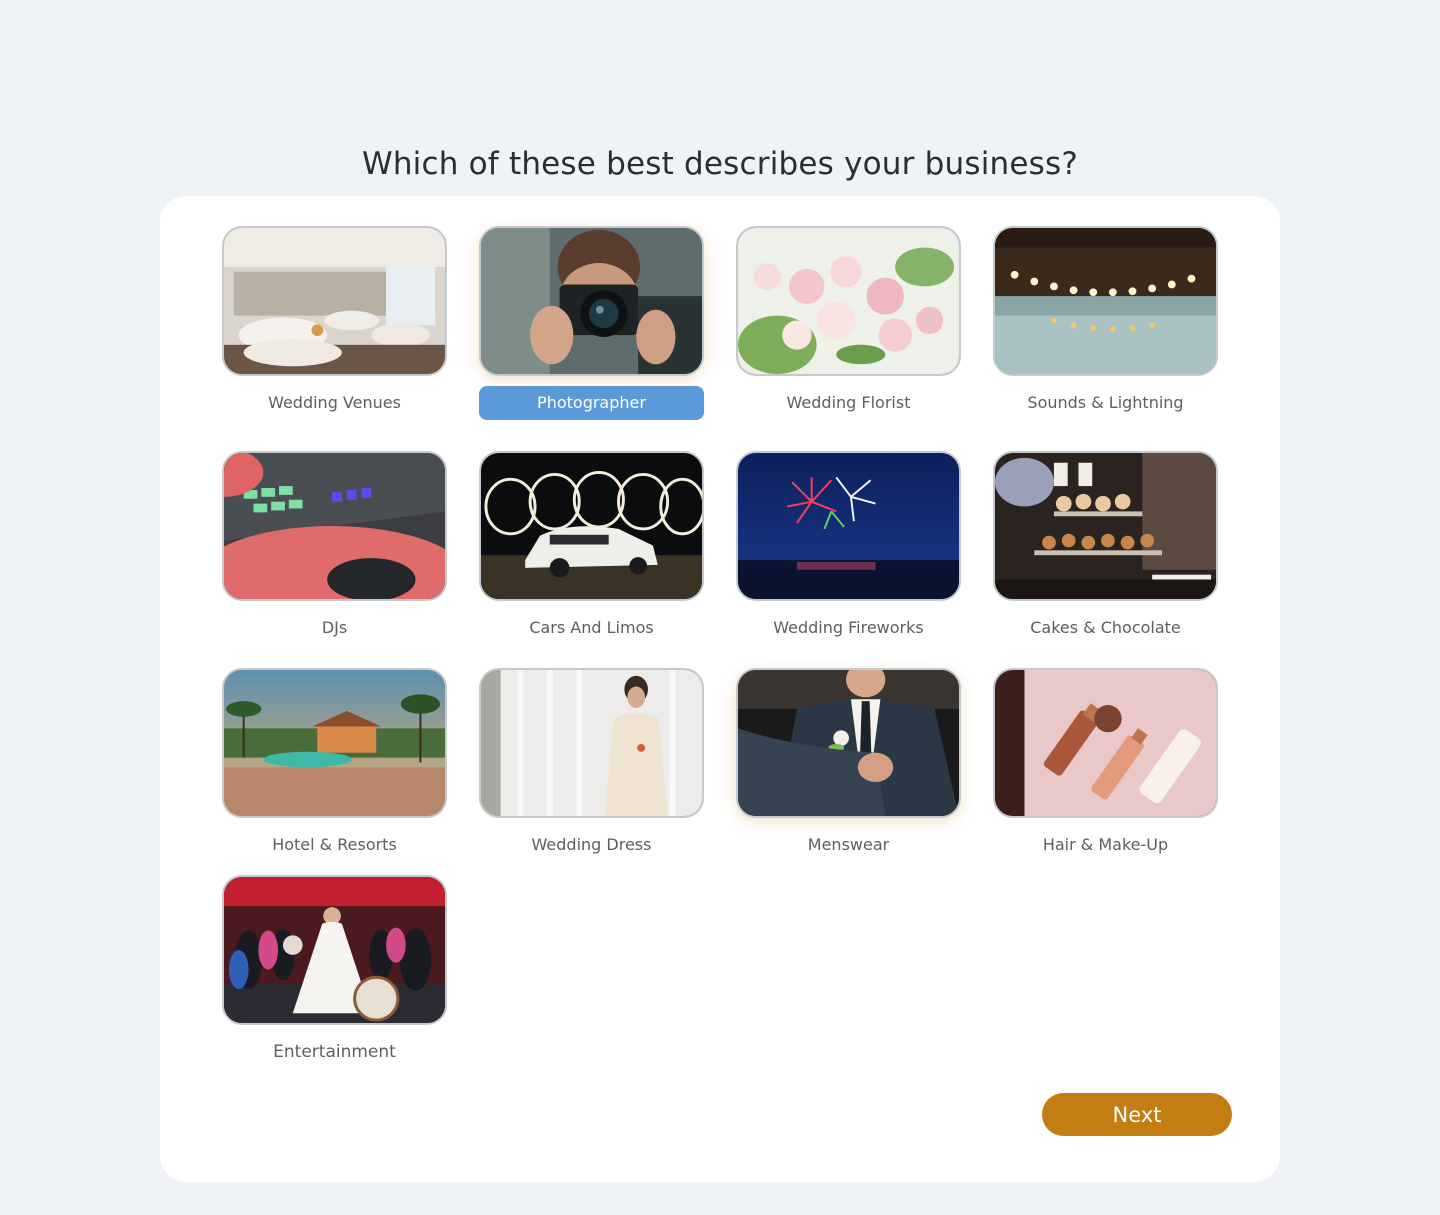  I want to click on menswear-image, so click(848, 743).